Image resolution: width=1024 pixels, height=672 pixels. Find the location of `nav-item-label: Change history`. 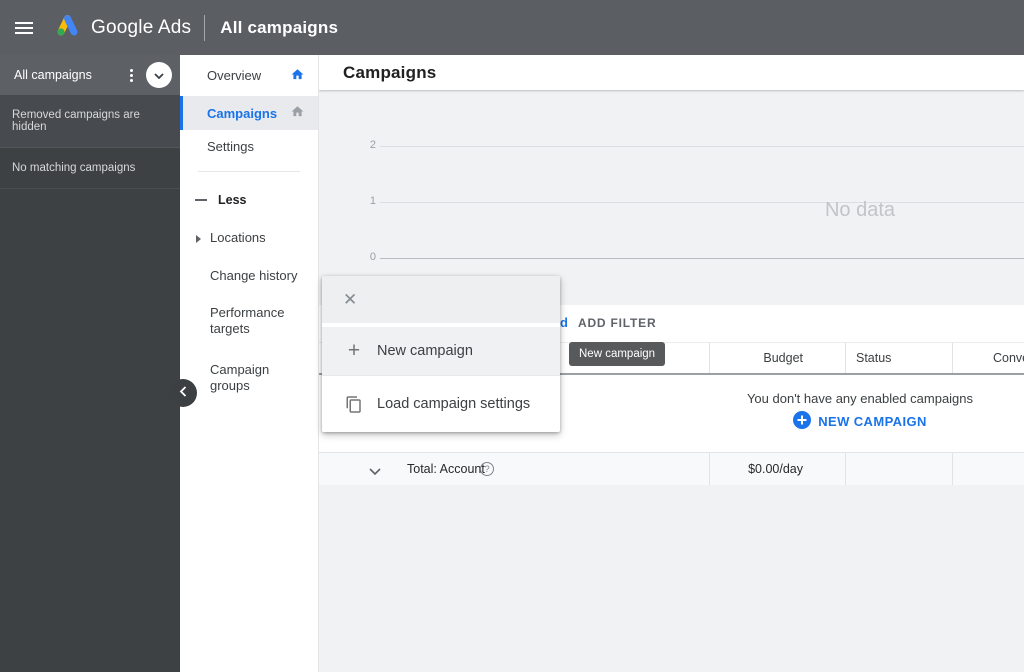

nav-item-label: Change history is located at coordinates (254, 275).